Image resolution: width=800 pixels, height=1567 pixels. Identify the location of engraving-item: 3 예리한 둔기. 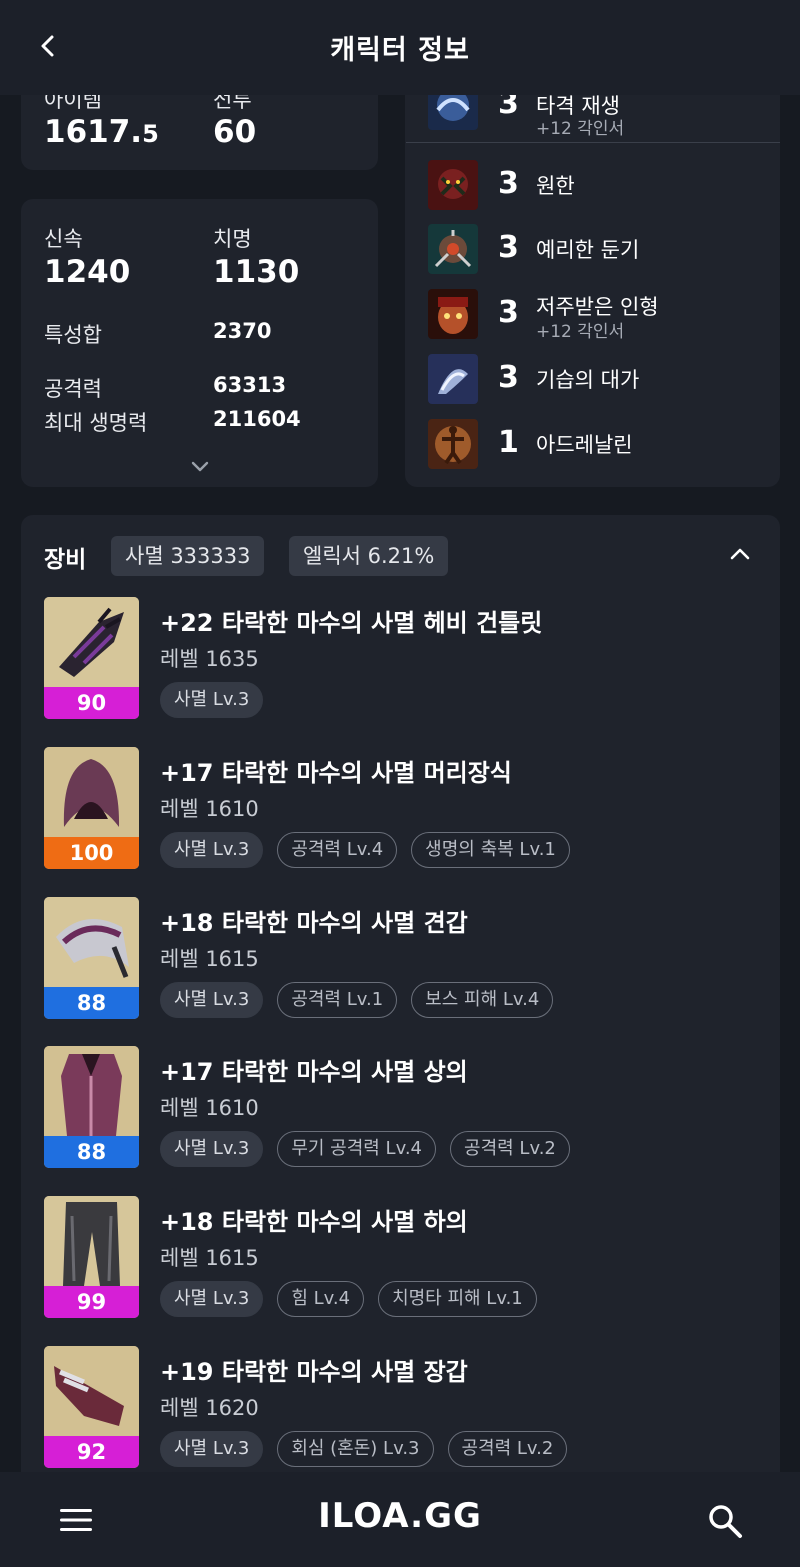
(598, 249).